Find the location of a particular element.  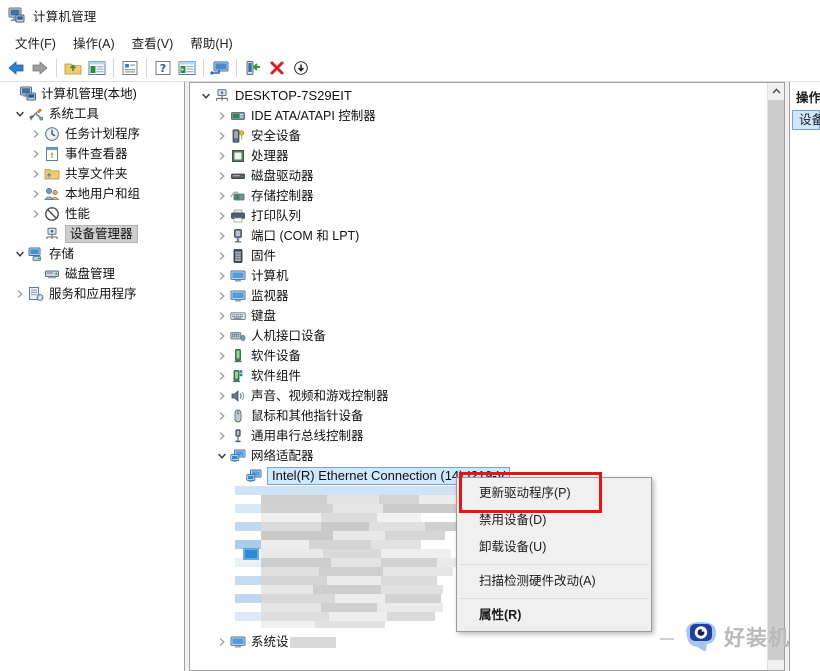

forward-icon is located at coordinates (40, 68).